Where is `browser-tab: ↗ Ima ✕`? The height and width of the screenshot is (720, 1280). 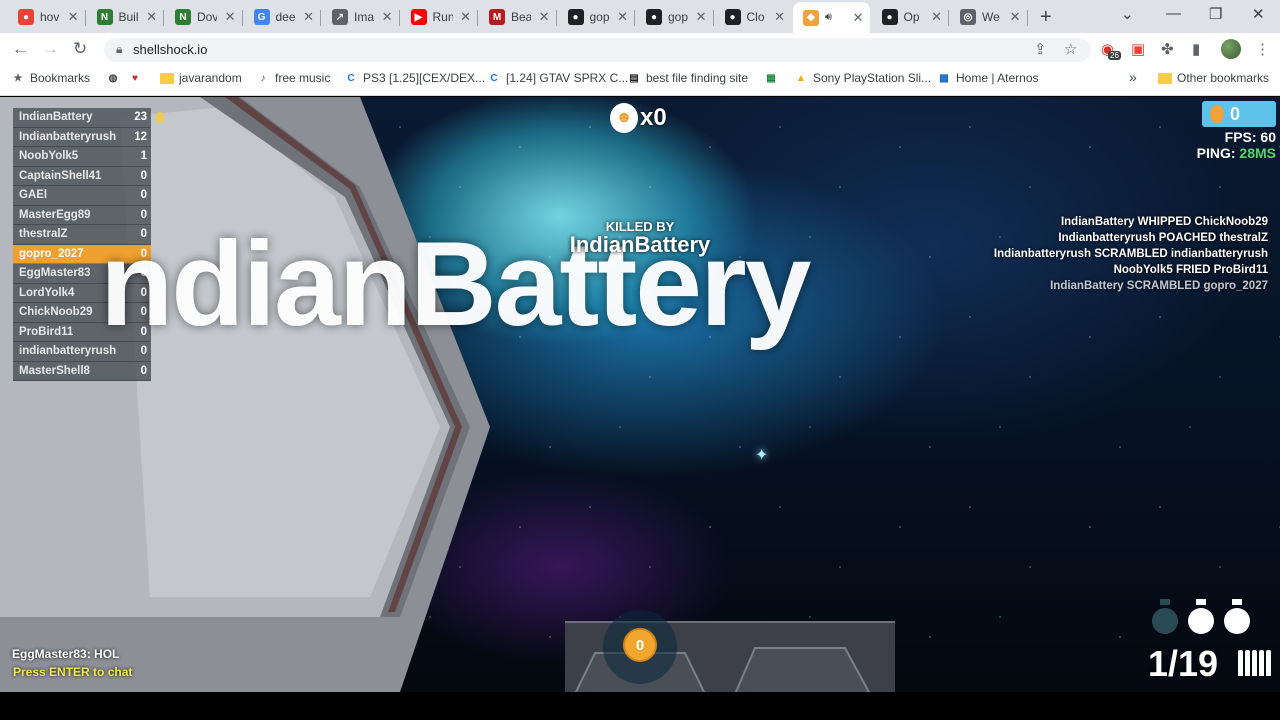 browser-tab: ↗ Ima ✕ is located at coordinates (360, 17).